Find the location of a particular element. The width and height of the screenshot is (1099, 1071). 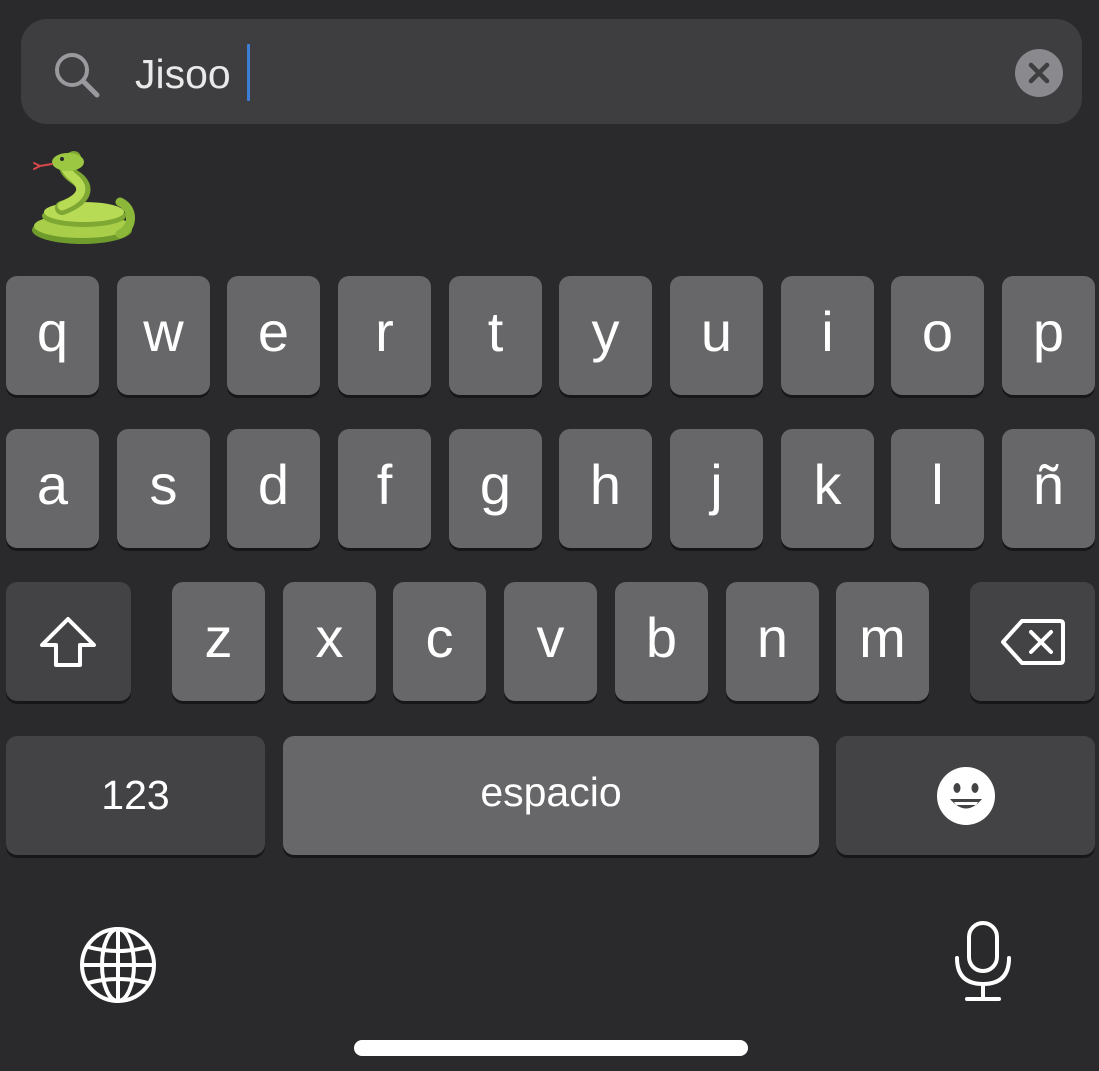

close-icon is located at coordinates (1039, 73).